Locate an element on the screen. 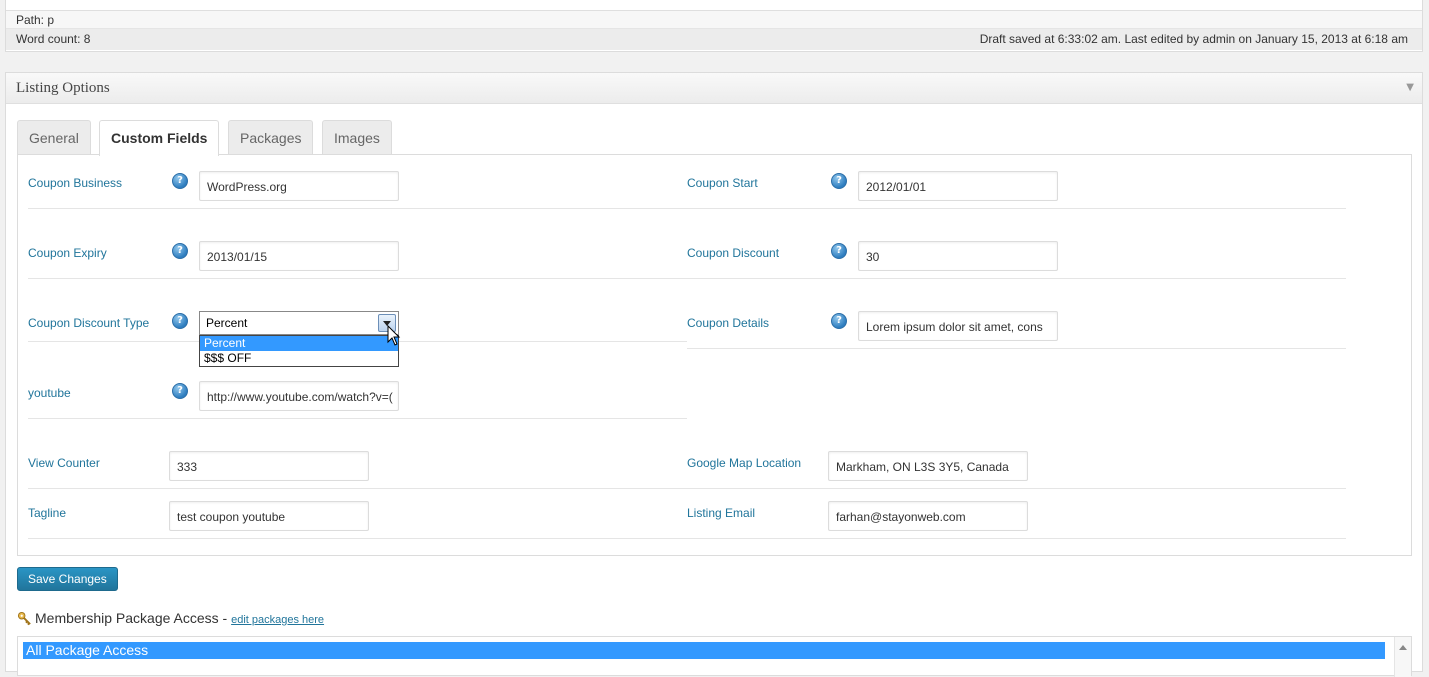 This screenshot has width=1429, height=677. youtube-label: youtube is located at coordinates (49, 393).